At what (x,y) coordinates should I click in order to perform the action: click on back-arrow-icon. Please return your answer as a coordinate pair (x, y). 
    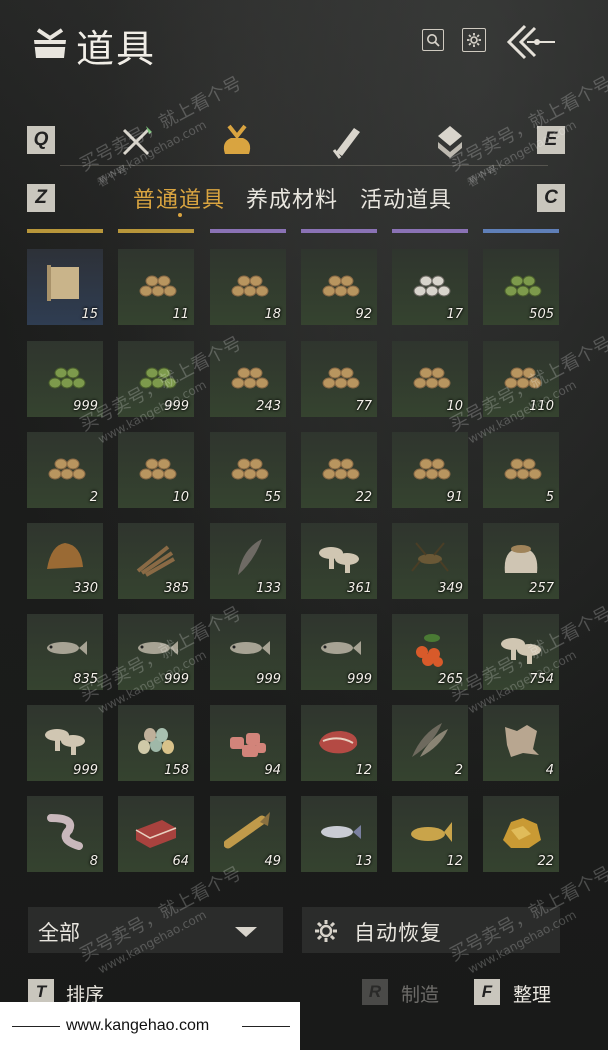
    Looking at the image, I should click on (531, 42).